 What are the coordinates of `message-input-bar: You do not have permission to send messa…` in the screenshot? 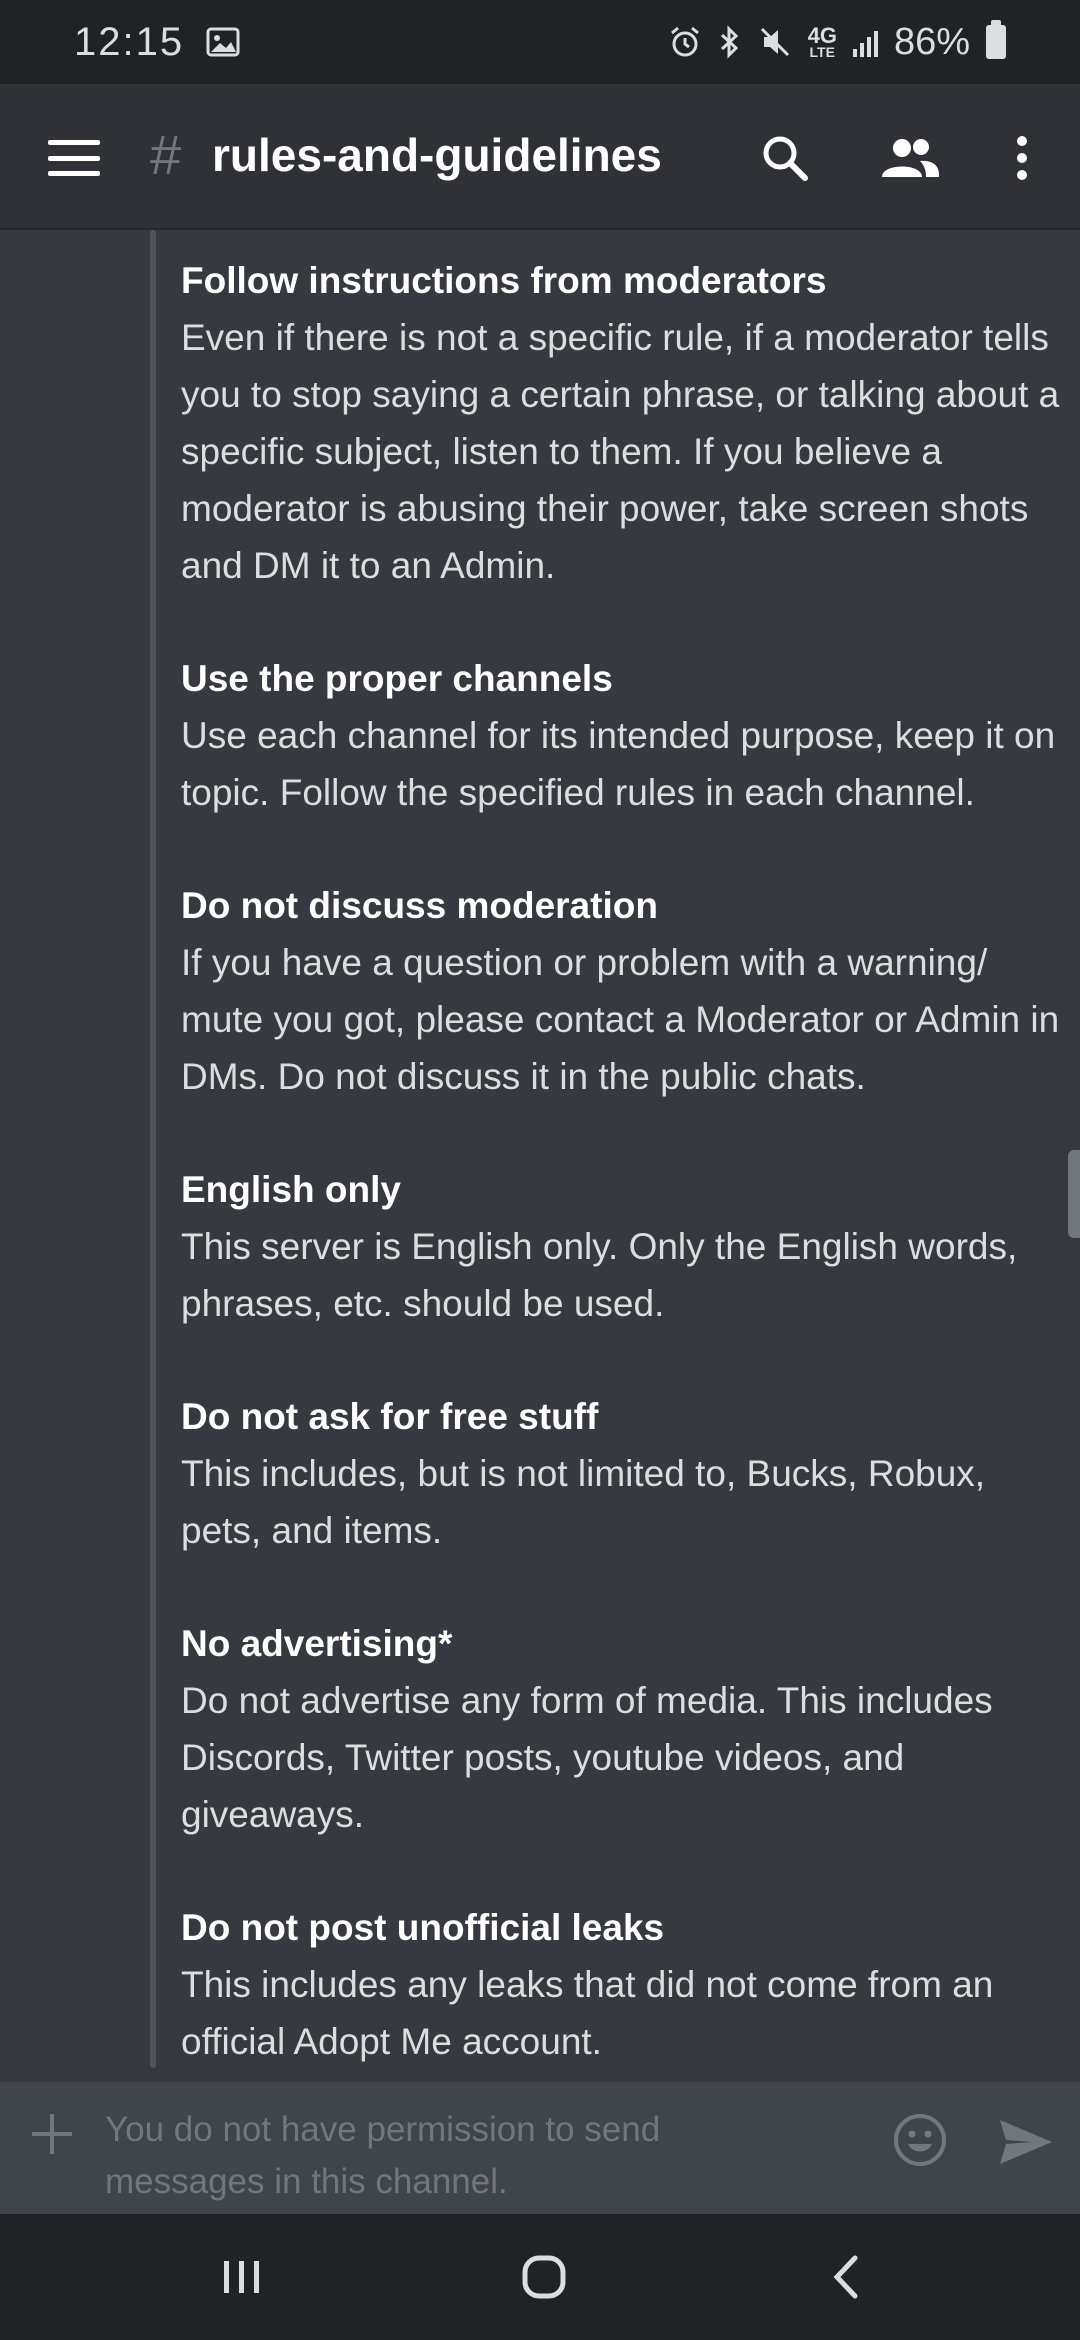 It's located at (540, 2148).